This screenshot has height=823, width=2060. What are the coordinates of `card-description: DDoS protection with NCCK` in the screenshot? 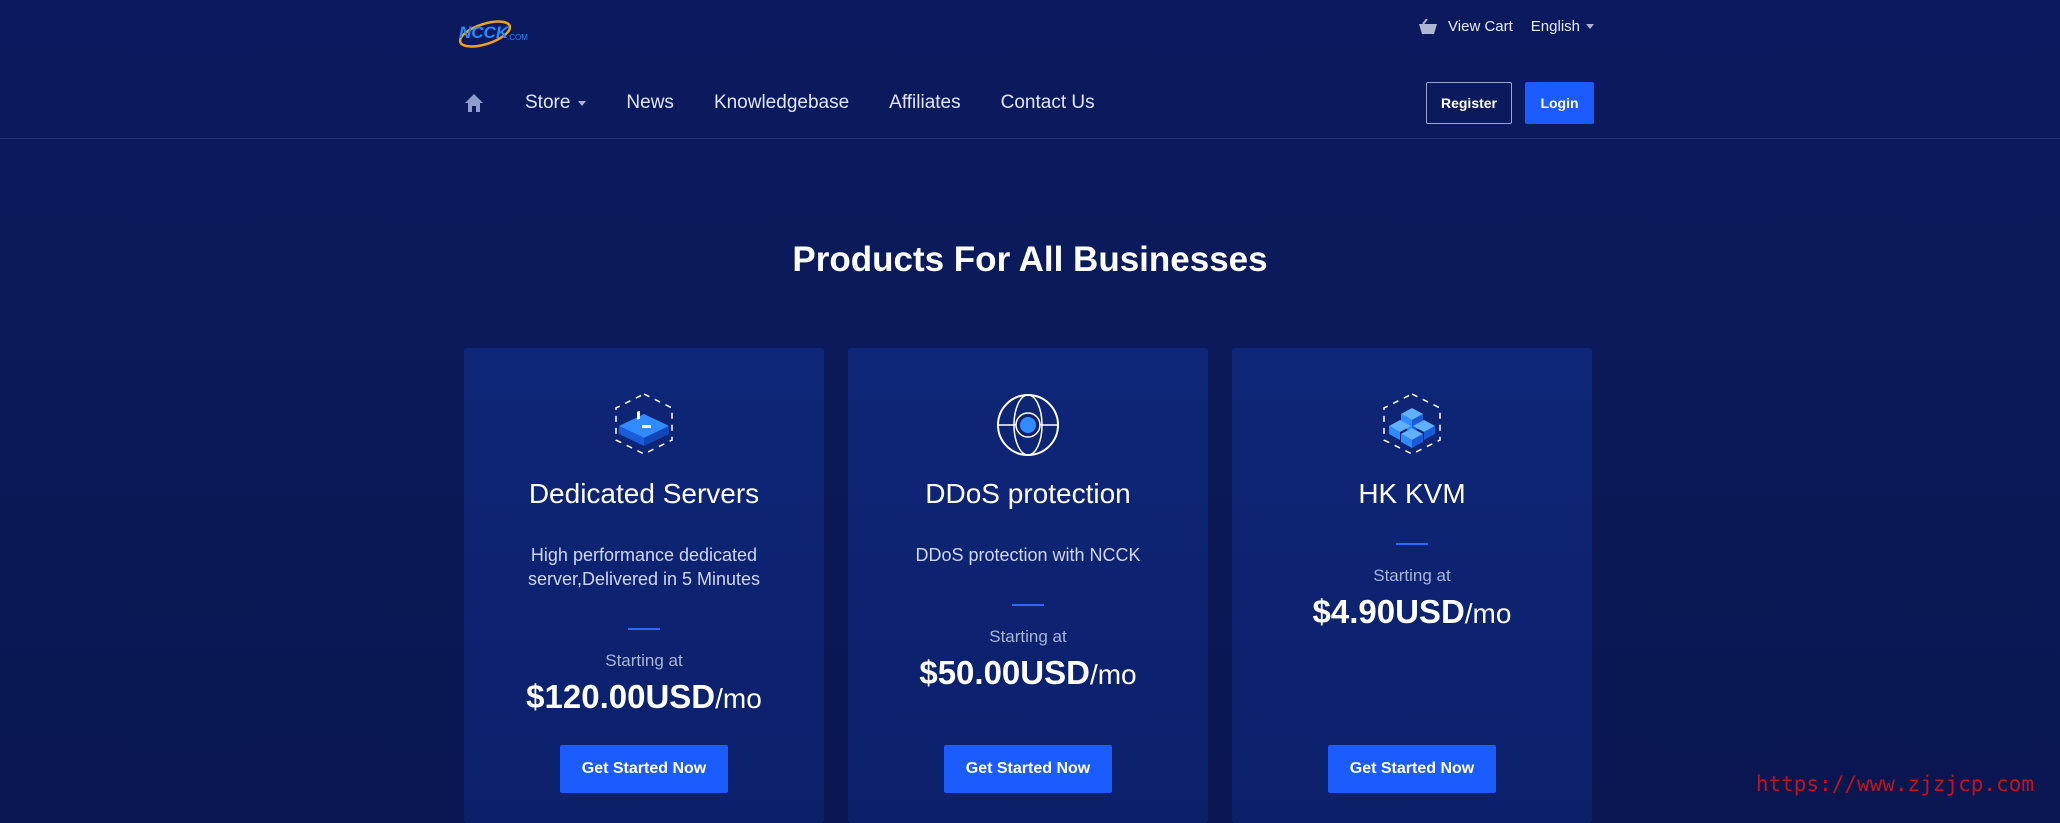 It's located at (1028, 555).